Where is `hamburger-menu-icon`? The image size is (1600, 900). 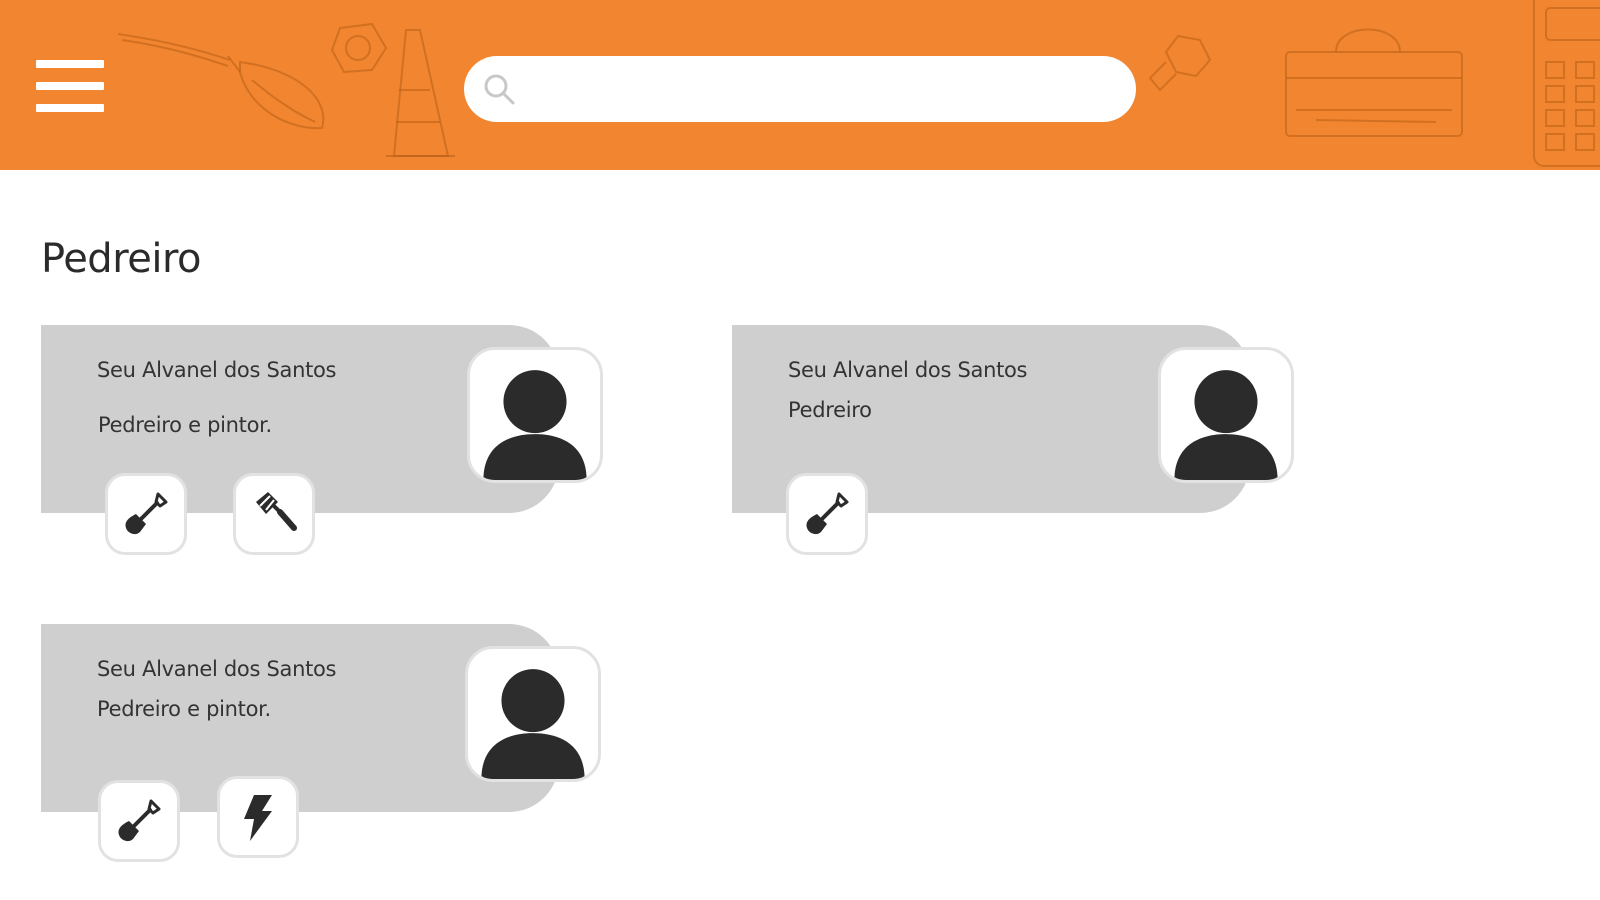 hamburger-menu-icon is located at coordinates (70, 86).